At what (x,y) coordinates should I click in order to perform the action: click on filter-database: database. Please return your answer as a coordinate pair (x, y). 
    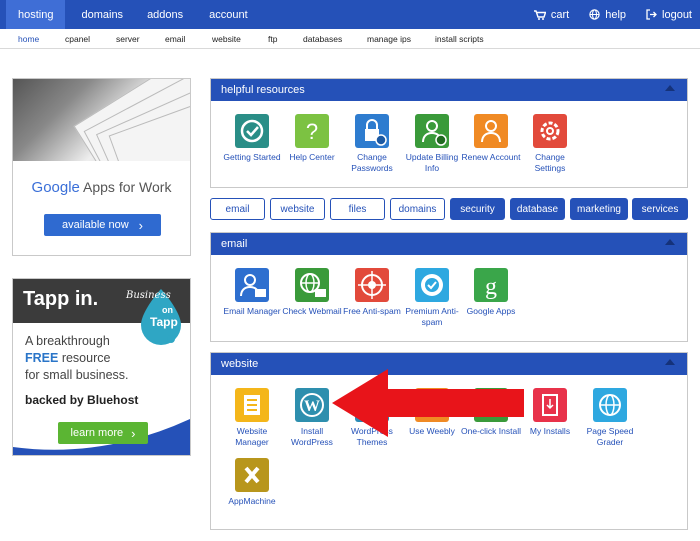
    Looking at the image, I should click on (537, 209).